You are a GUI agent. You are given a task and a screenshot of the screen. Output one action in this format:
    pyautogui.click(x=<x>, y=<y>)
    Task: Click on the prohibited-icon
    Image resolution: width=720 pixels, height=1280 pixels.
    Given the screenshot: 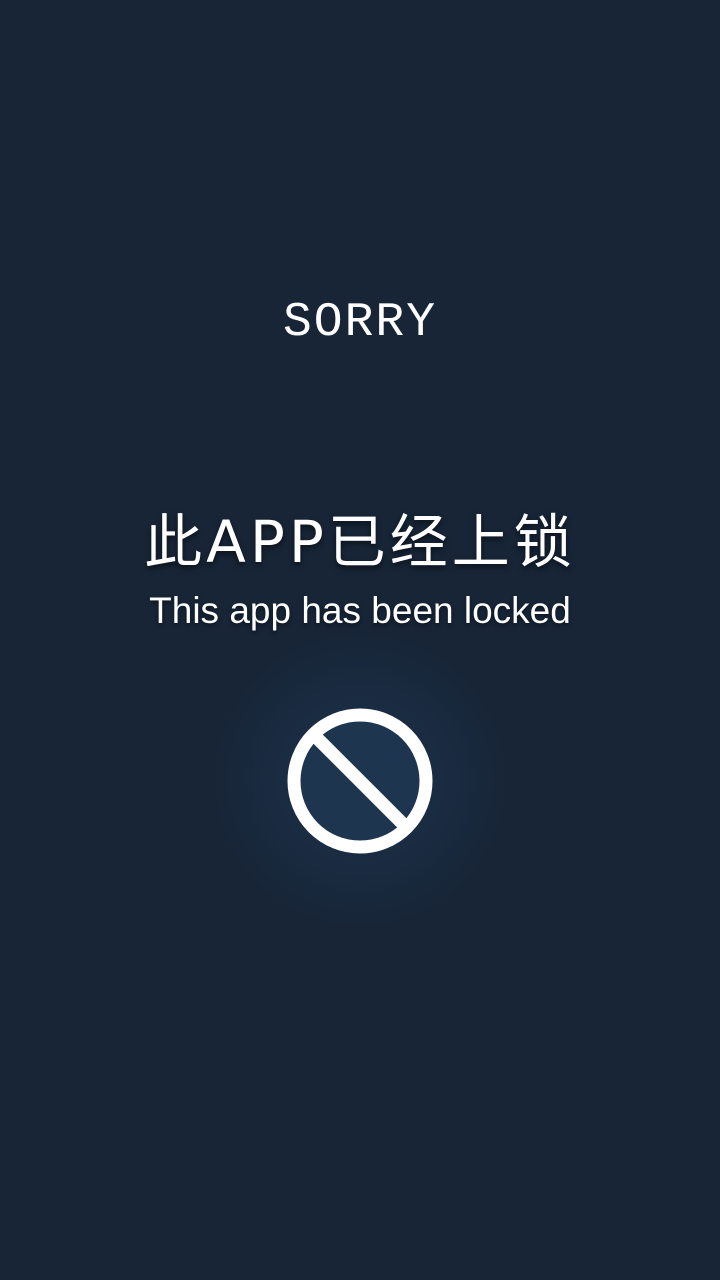 What is the action you would take?
    pyautogui.click(x=360, y=781)
    